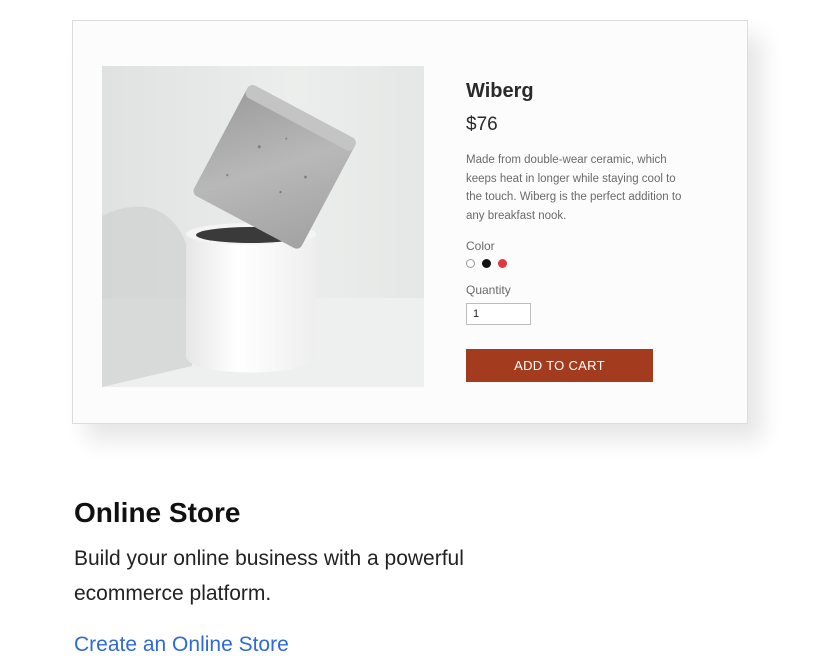  Describe the element at coordinates (488, 290) in the screenshot. I see `quantity-label: Quantity` at that location.